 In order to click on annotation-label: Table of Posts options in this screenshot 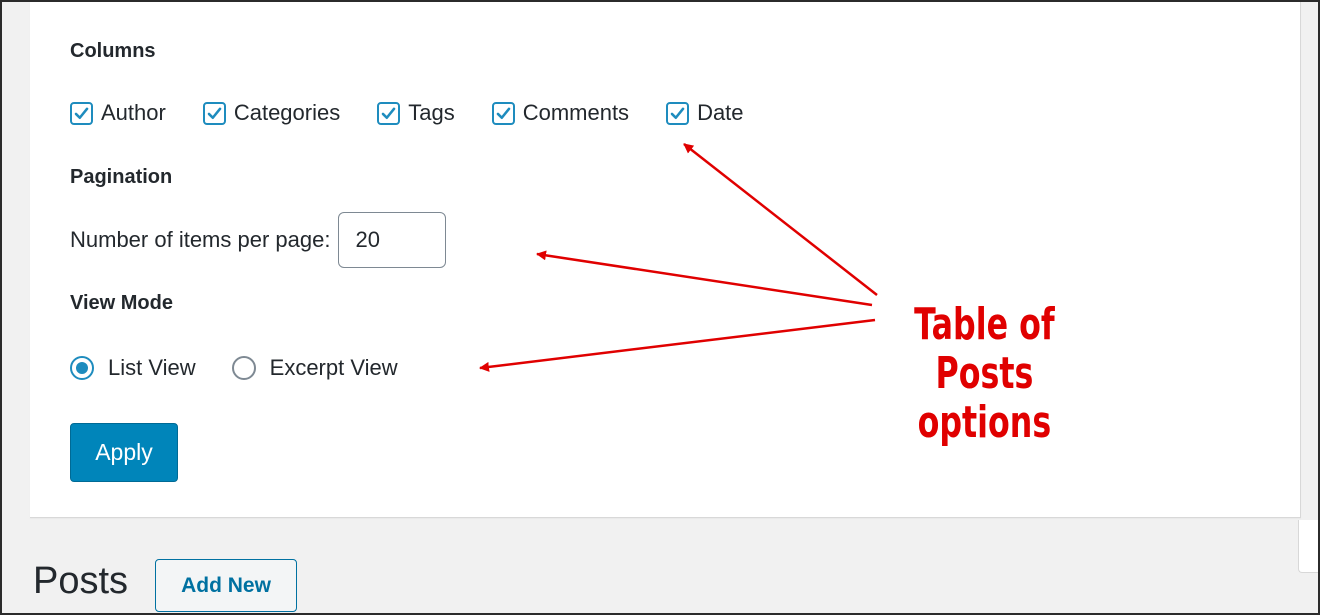, I will do `click(984, 373)`.